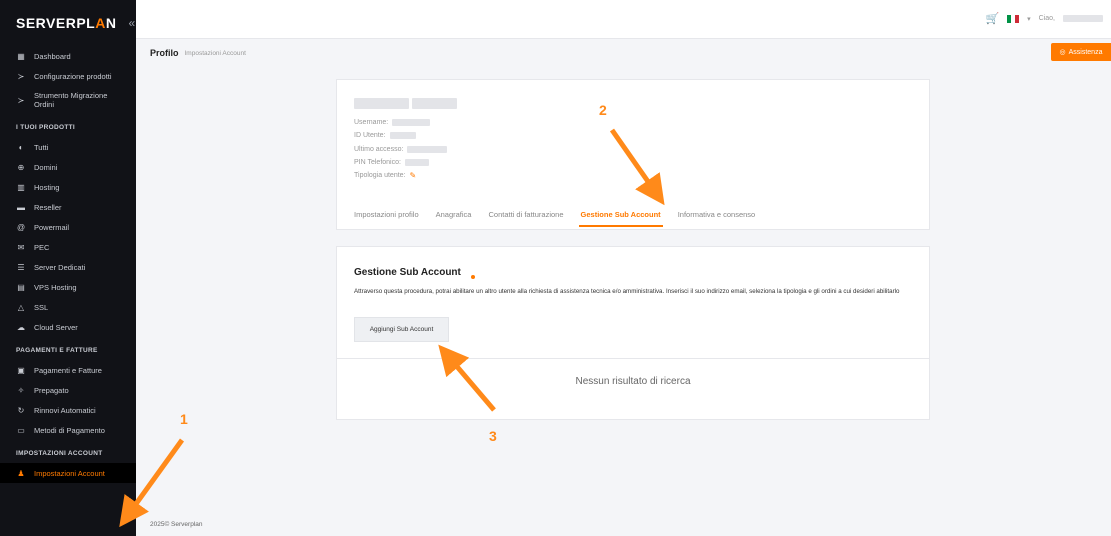  Describe the element at coordinates (1029, 19) in the screenshot. I see `language-chevron-icon: ▾` at that location.